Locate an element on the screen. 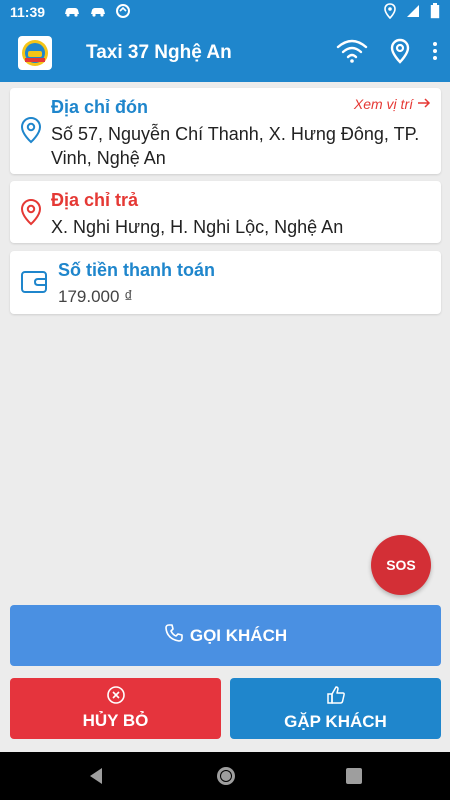 The width and height of the screenshot is (450, 800). view-location-label: Xem vị trí is located at coordinates (383, 104).